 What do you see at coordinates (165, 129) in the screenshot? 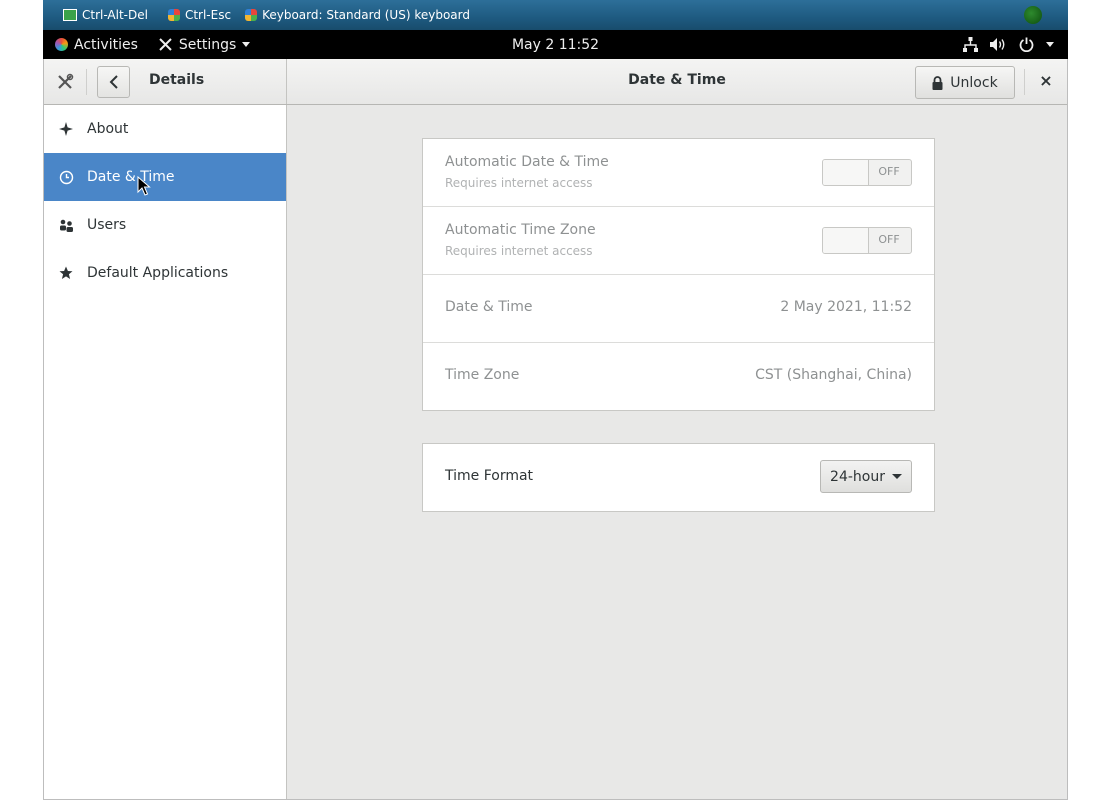
I see `sidebar-item-about: About` at bounding box center [165, 129].